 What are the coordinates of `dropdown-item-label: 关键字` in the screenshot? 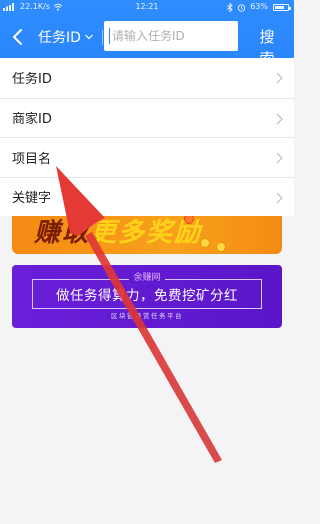 It's located at (32, 199).